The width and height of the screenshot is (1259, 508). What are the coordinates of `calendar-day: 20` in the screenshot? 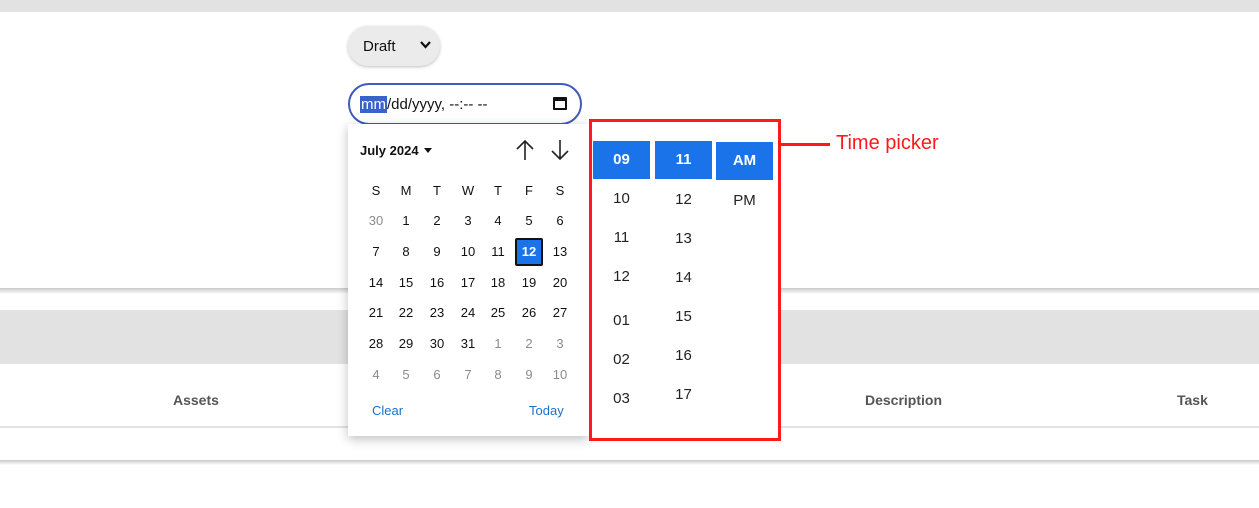 It's located at (560, 283).